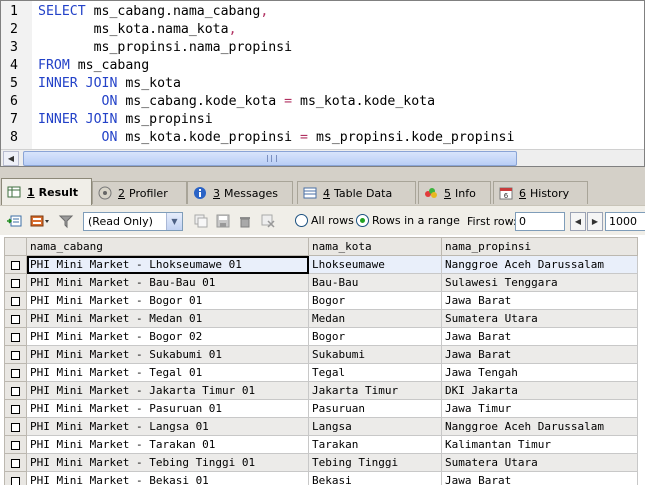 The height and width of the screenshot is (485, 645). What do you see at coordinates (362, 220) in the screenshot?
I see `rows-in-range-radio` at bounding box center [362, 220].